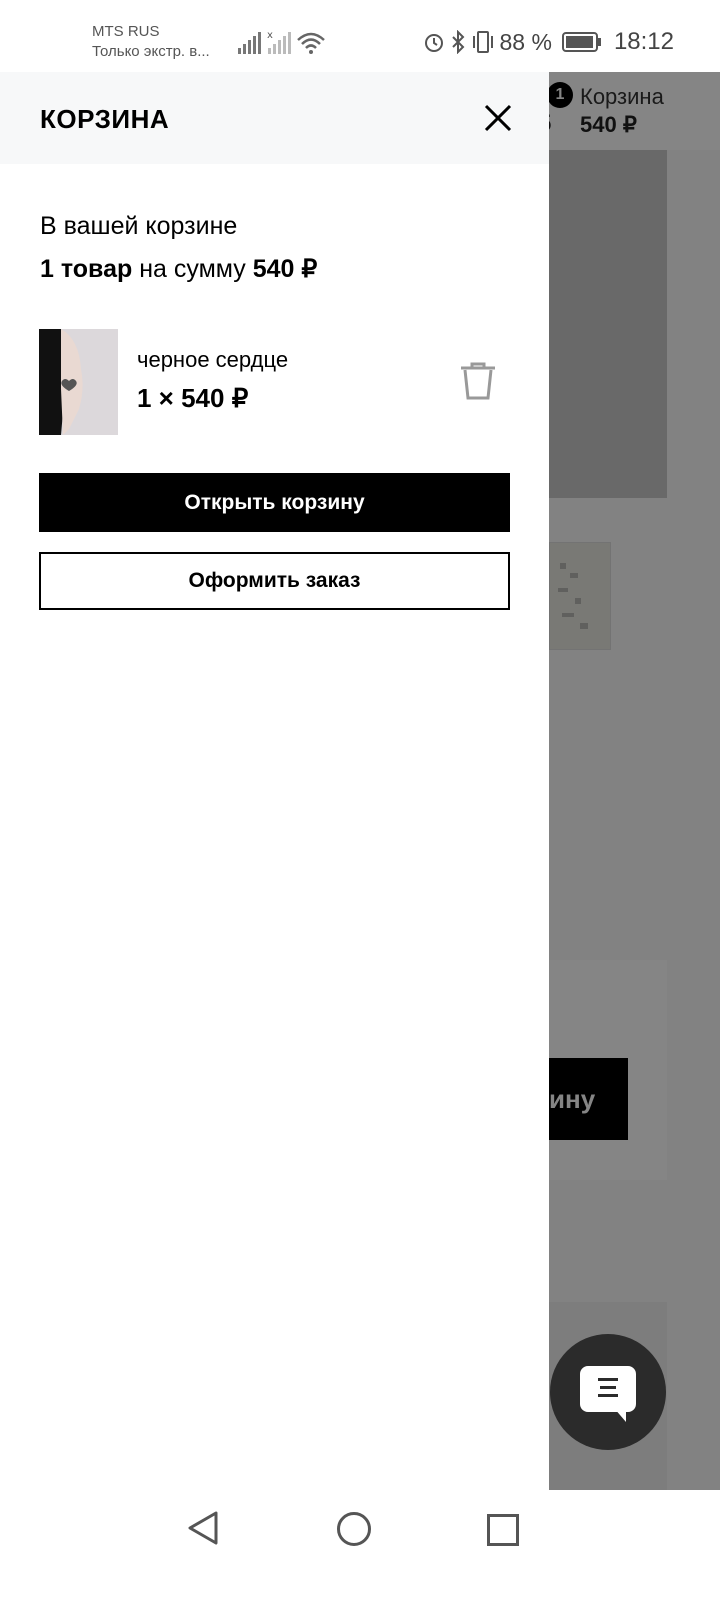 This screenshot has height=1600, width=720. I want to click on back-icon, so click(204, 1528).